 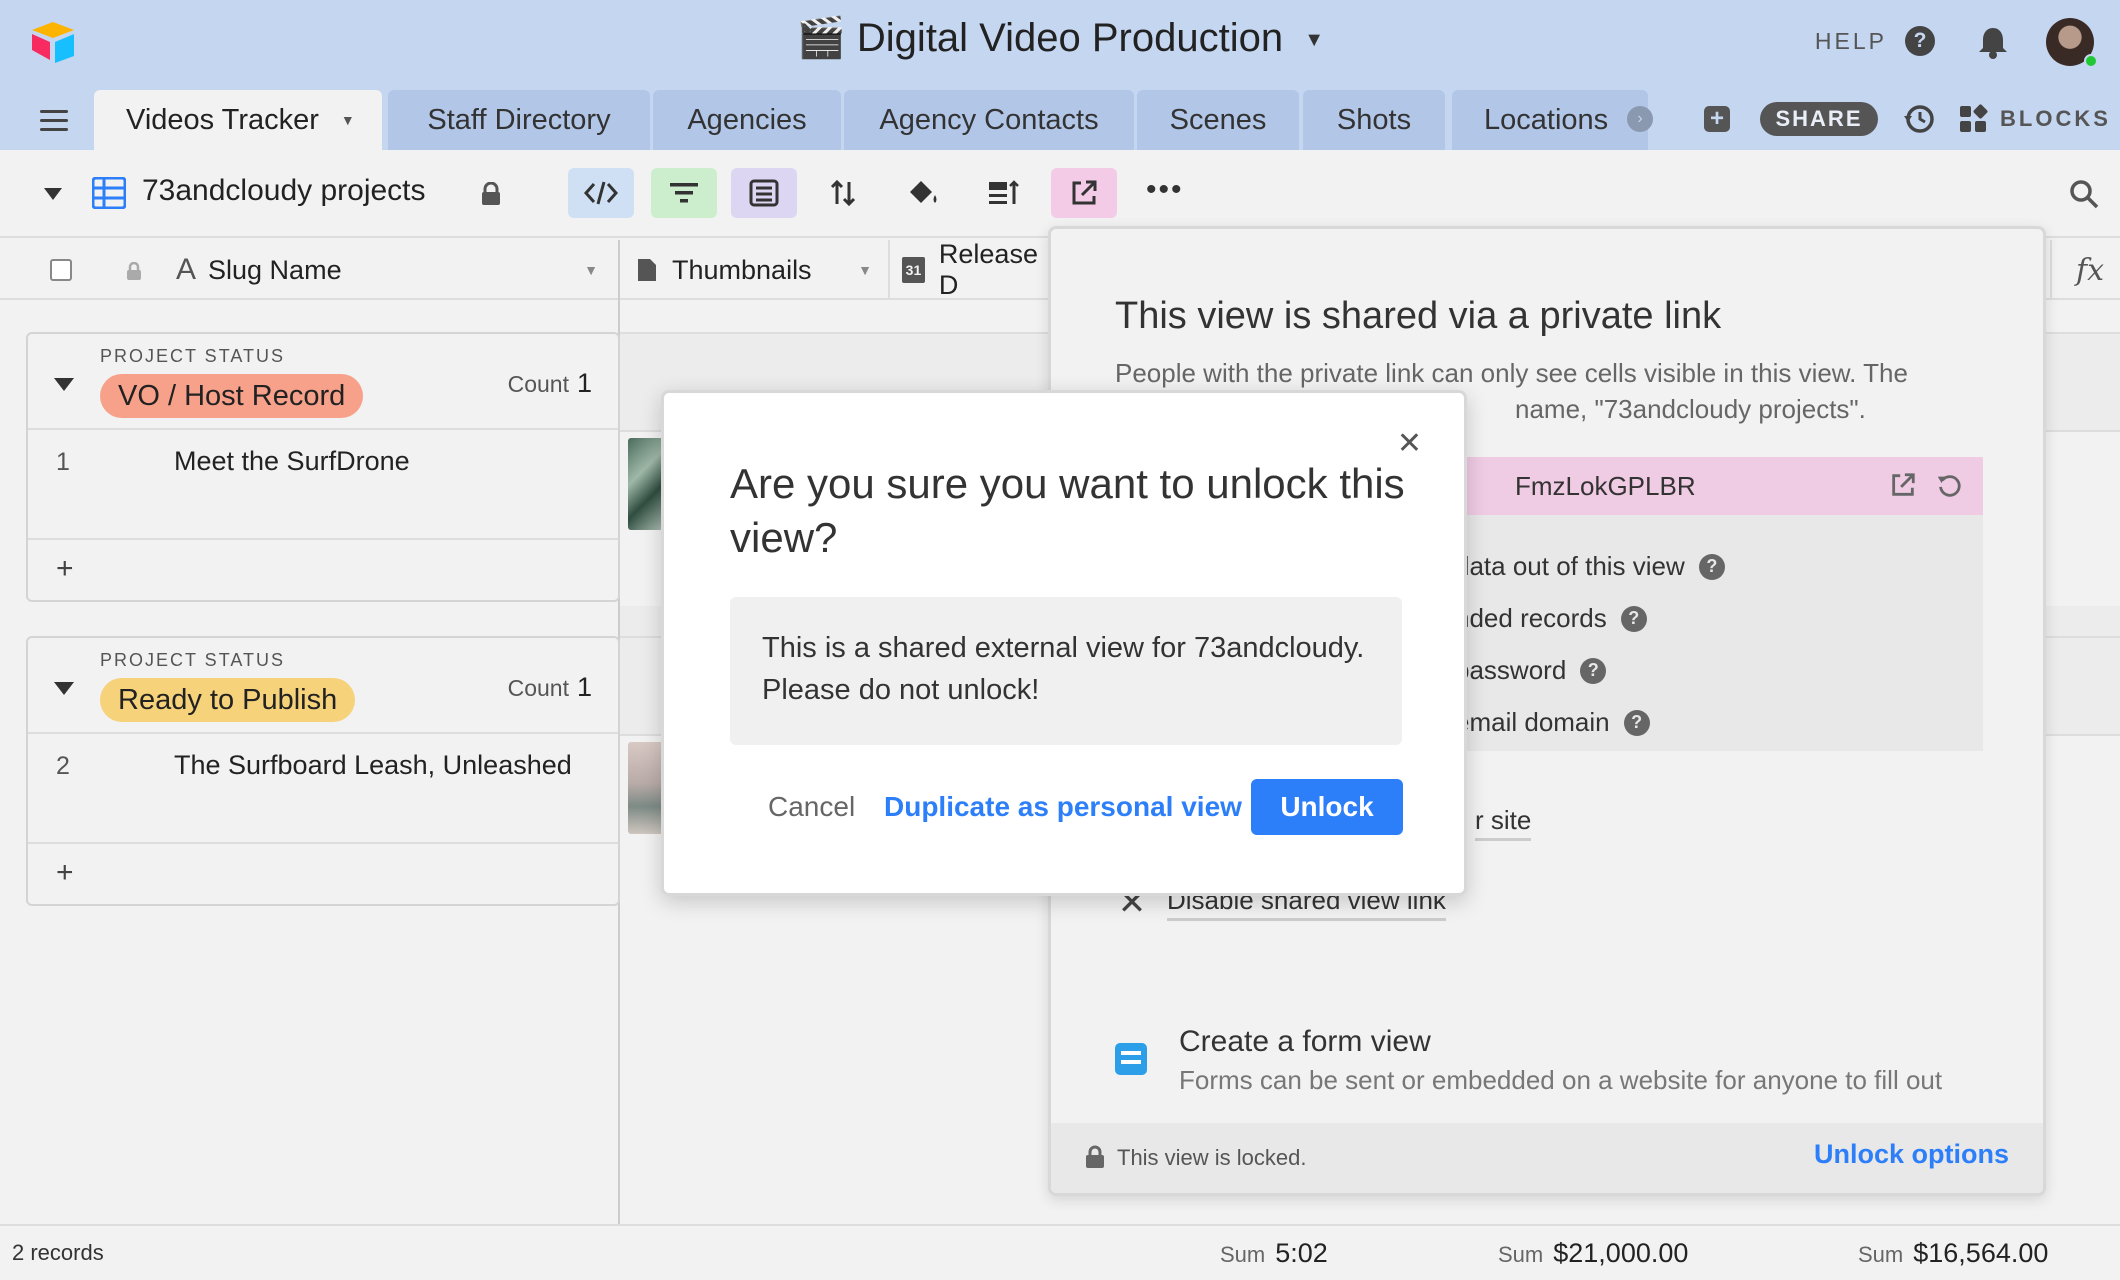 What do you see at coordinates (1511, 670) in the screenshot?
I see `option-label: password` at bounding box center [1511, 670].